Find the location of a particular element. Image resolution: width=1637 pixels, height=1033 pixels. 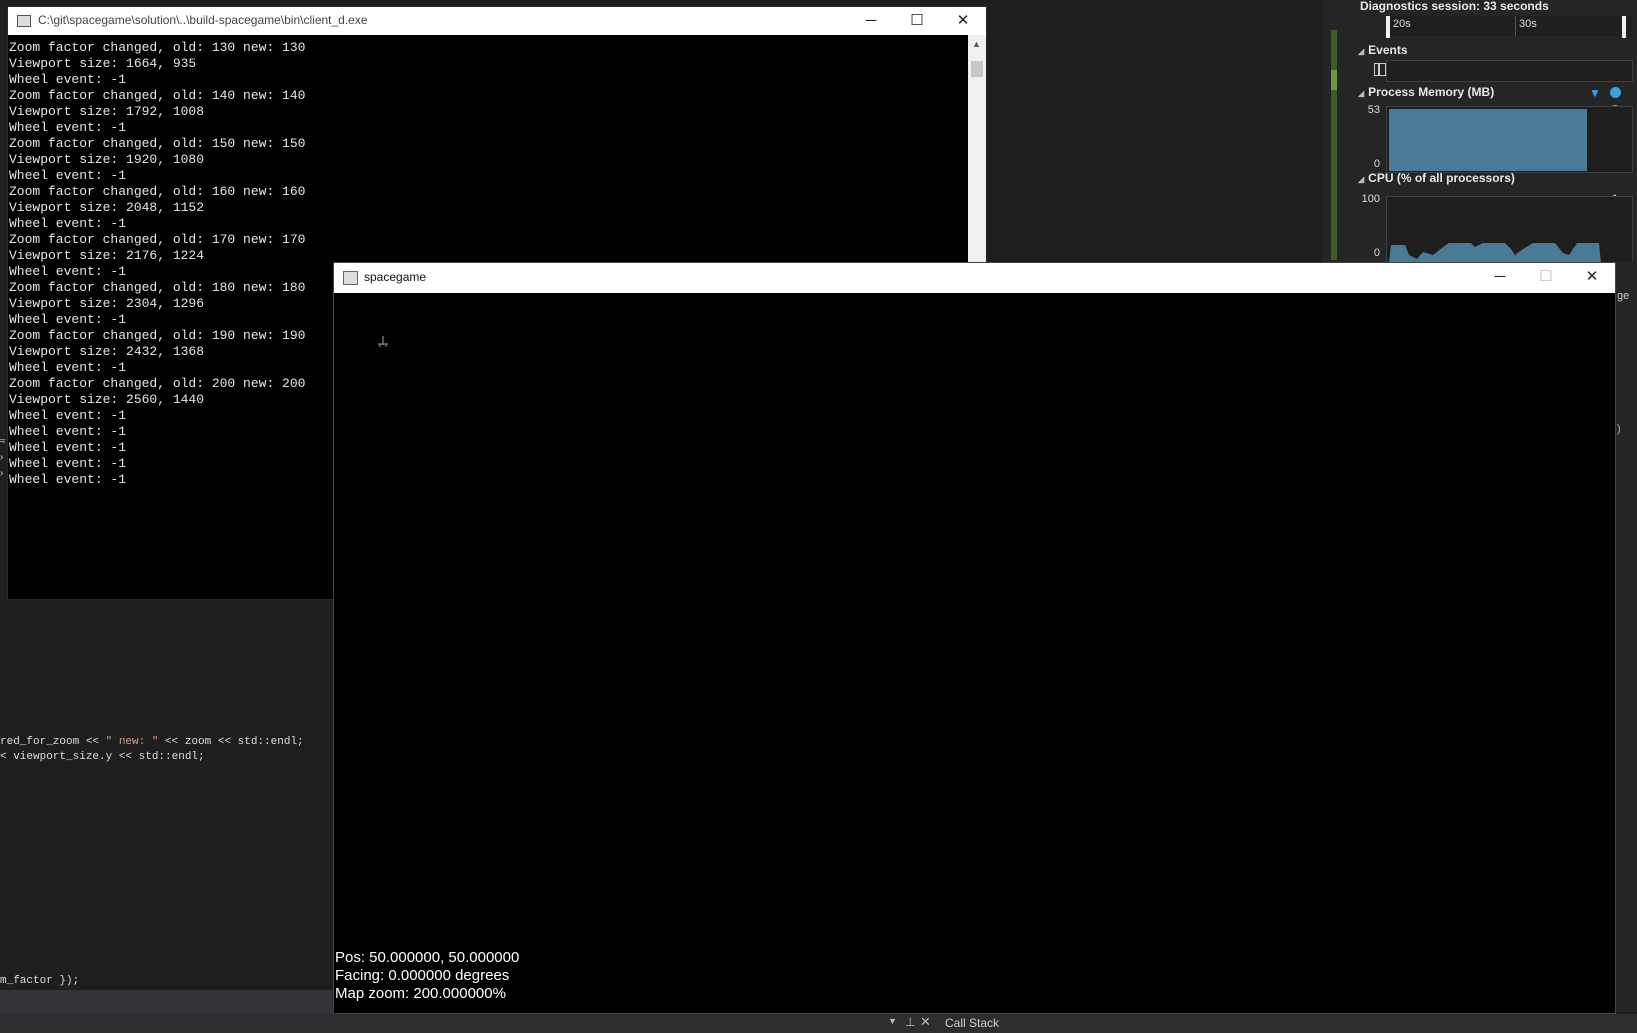

memory-area is located at coordinates (1488, 140).